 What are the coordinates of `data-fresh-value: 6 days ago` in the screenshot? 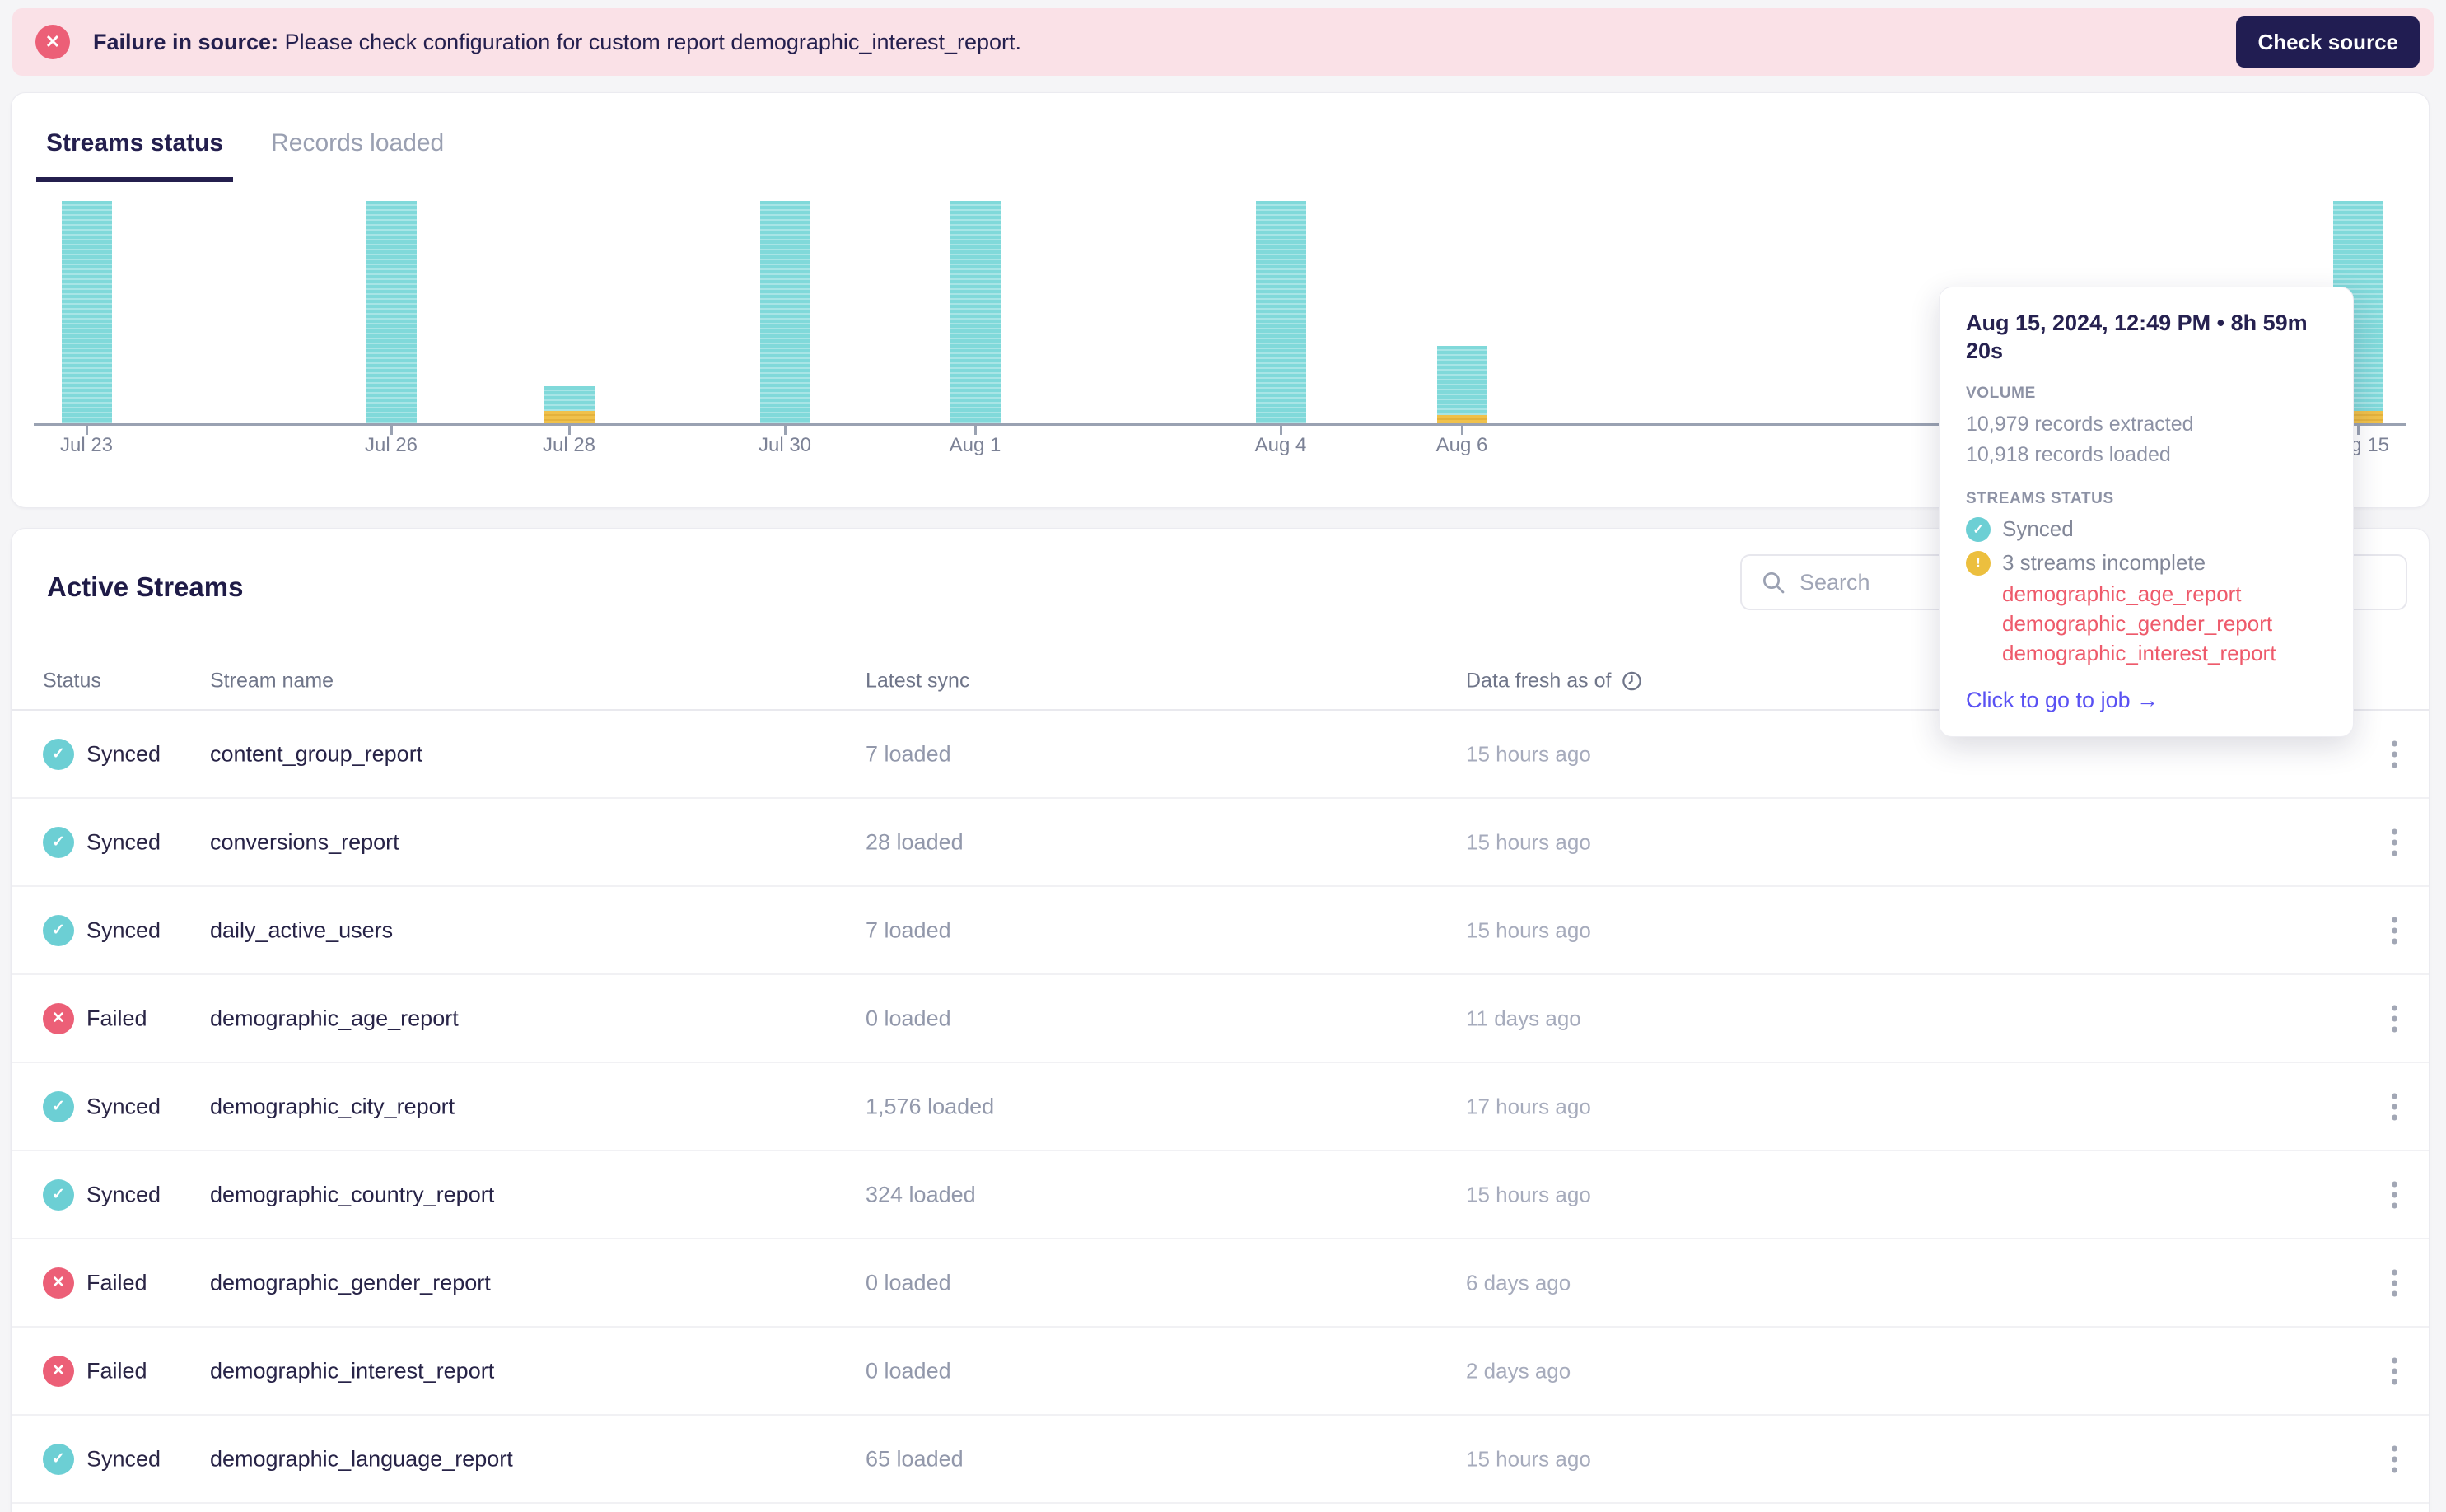 It's located at (1518, 1282).